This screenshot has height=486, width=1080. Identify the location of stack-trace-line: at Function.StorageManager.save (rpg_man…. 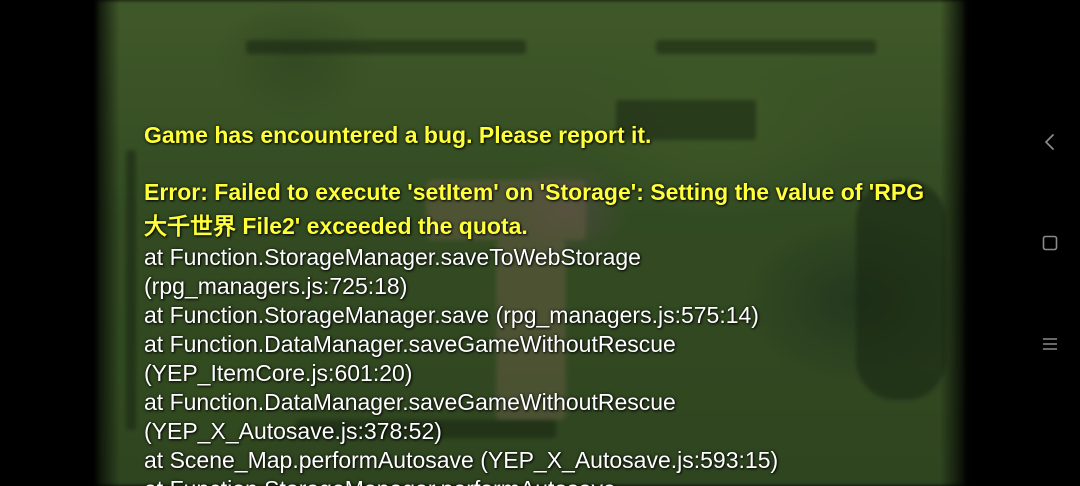
(451, 315).